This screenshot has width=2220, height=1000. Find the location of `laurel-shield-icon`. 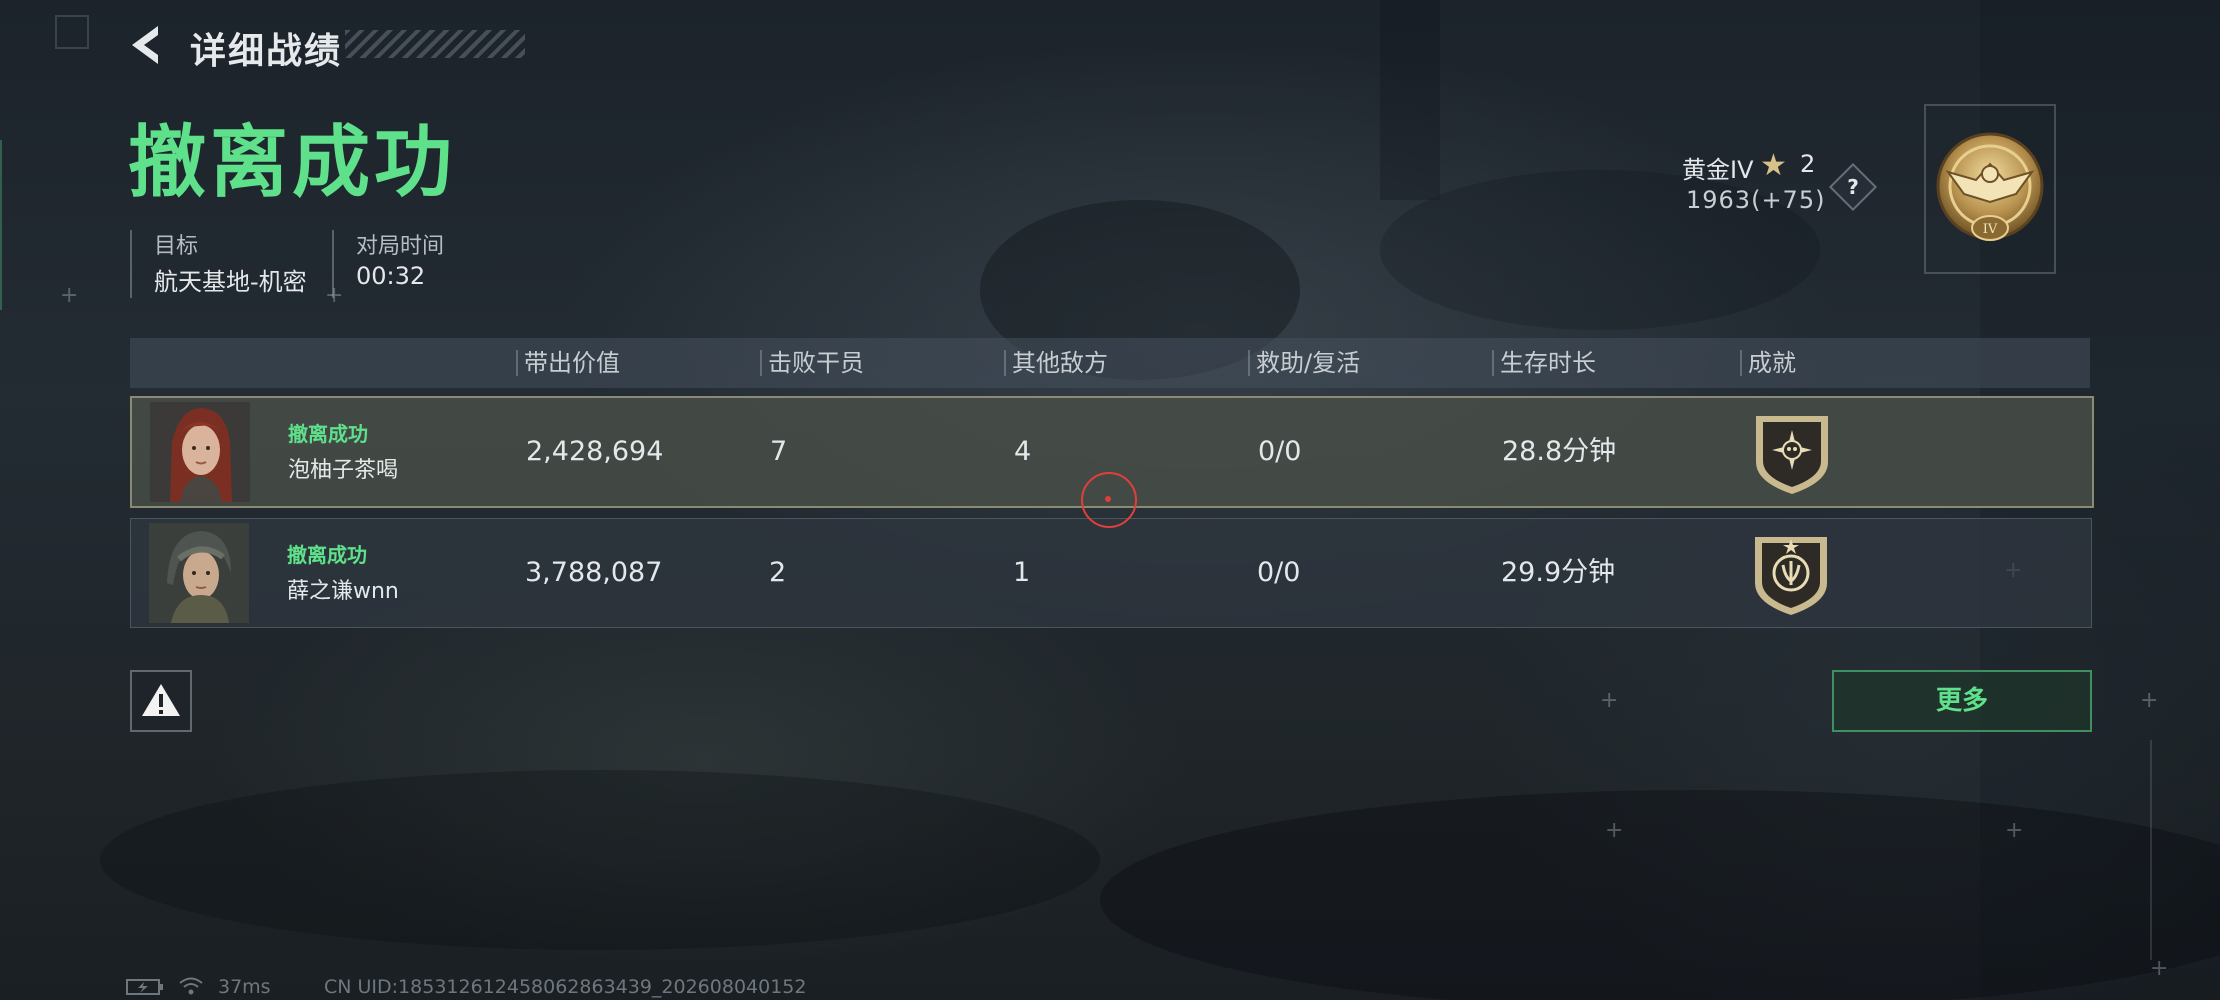

laurel-shield-icon is located at coordinates (1791, 576).